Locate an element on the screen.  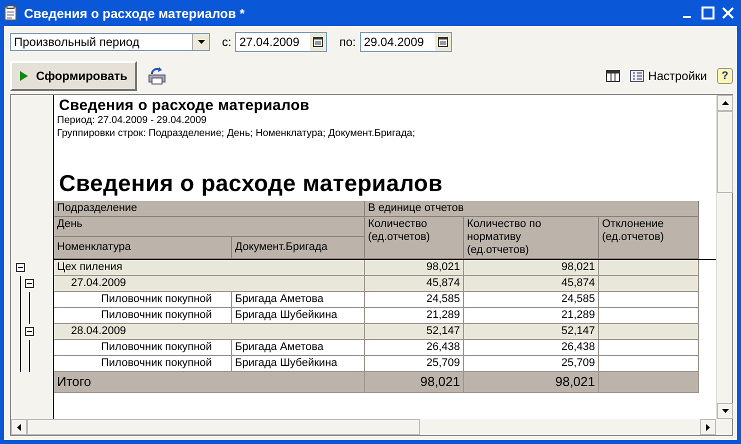
total-label: Итого is located at coordinates (209, 382).